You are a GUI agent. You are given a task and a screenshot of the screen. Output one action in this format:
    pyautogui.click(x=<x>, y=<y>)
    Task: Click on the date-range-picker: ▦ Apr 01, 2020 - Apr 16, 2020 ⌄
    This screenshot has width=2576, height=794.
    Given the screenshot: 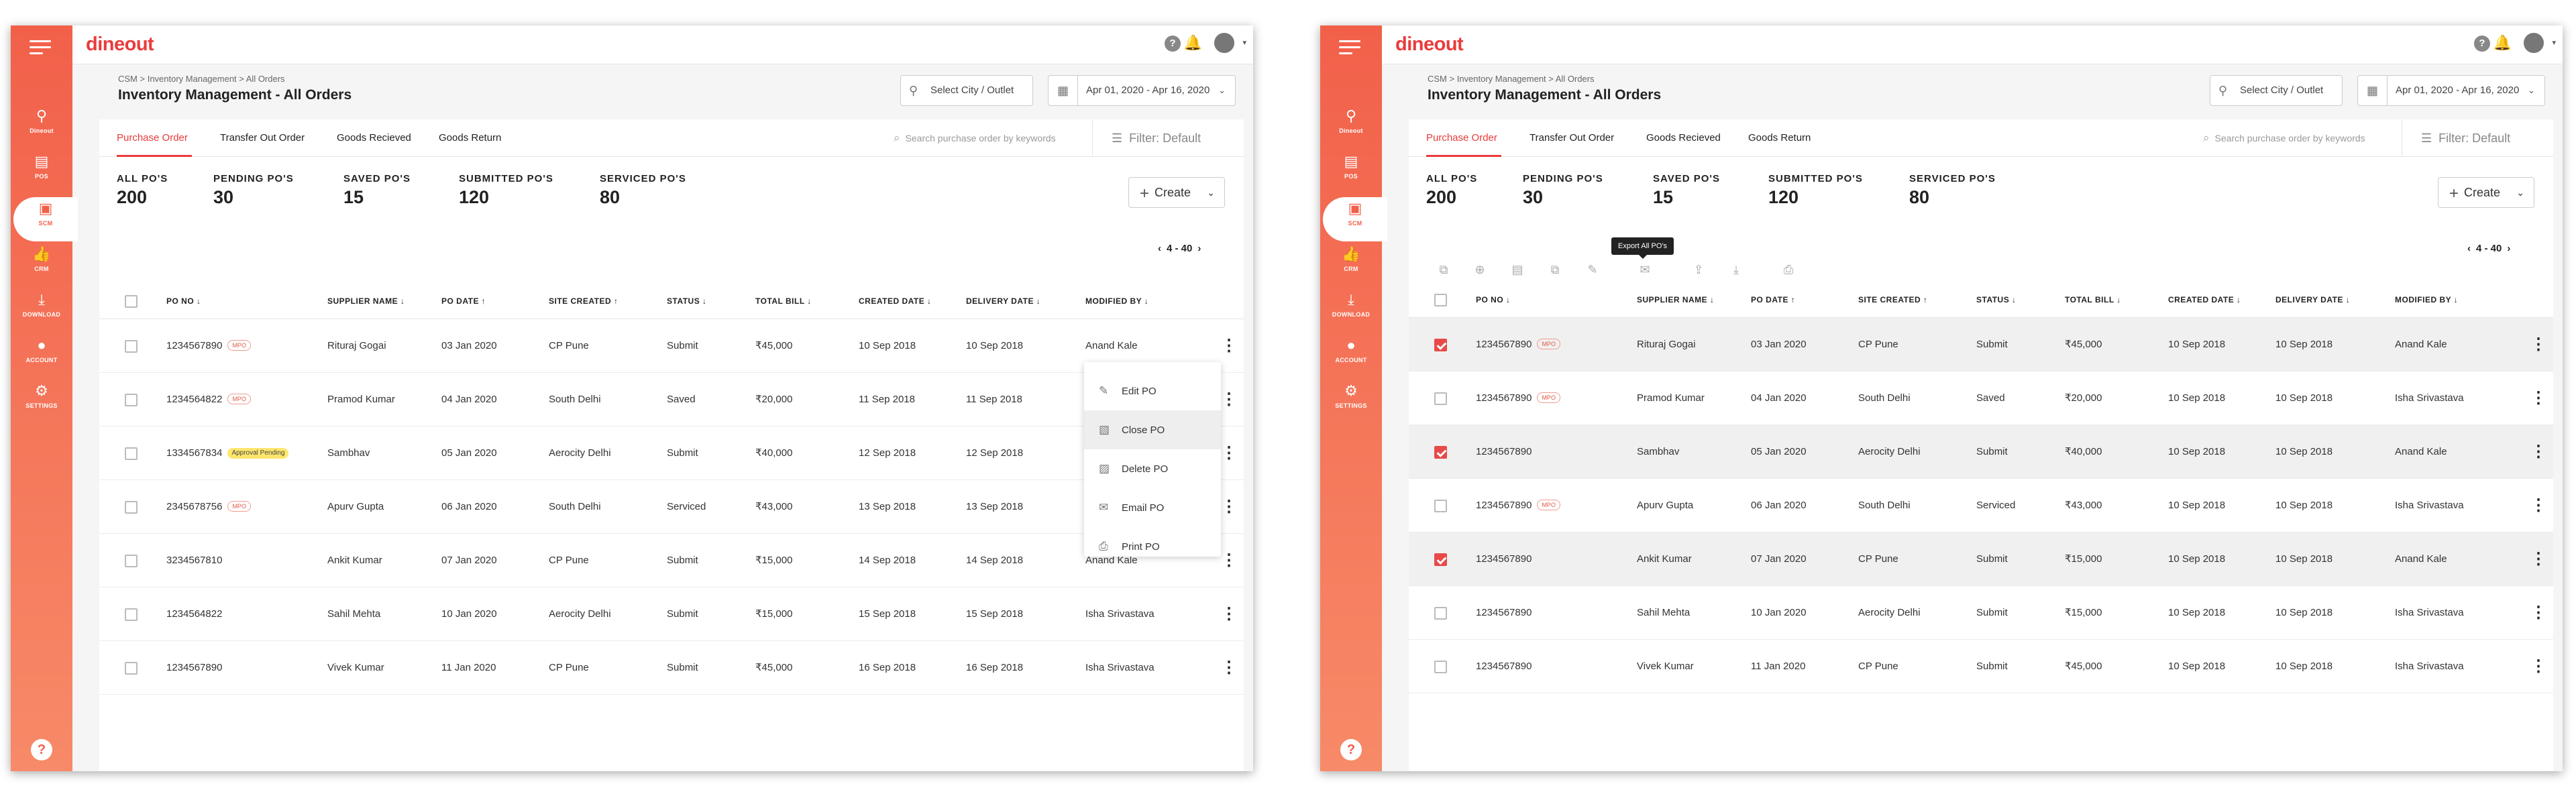 What is the action you would take?
    pyautogui.click(x=1142, y=90)
    